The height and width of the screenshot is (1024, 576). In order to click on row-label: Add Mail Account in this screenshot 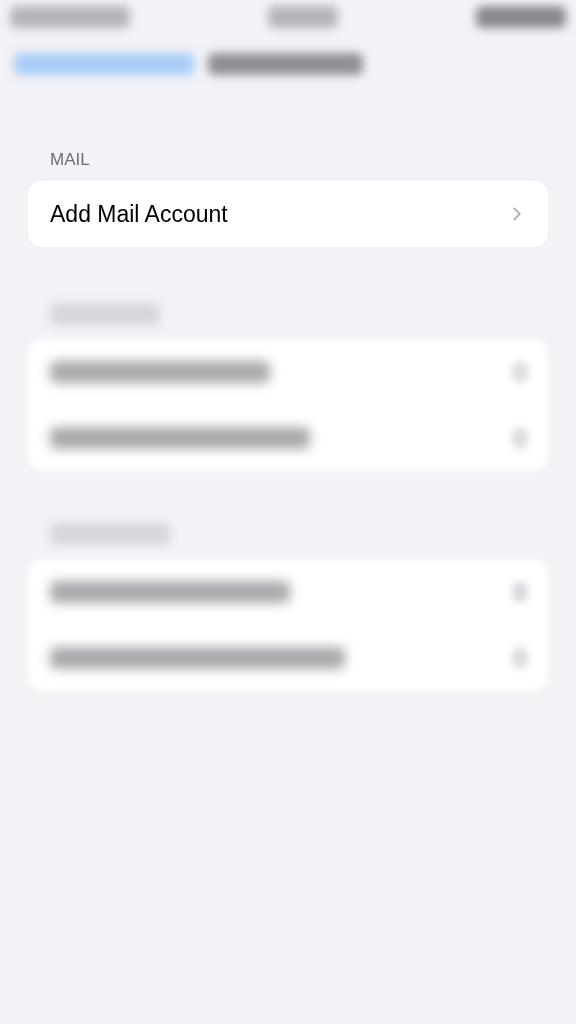, I will do `click(139, 214)`.